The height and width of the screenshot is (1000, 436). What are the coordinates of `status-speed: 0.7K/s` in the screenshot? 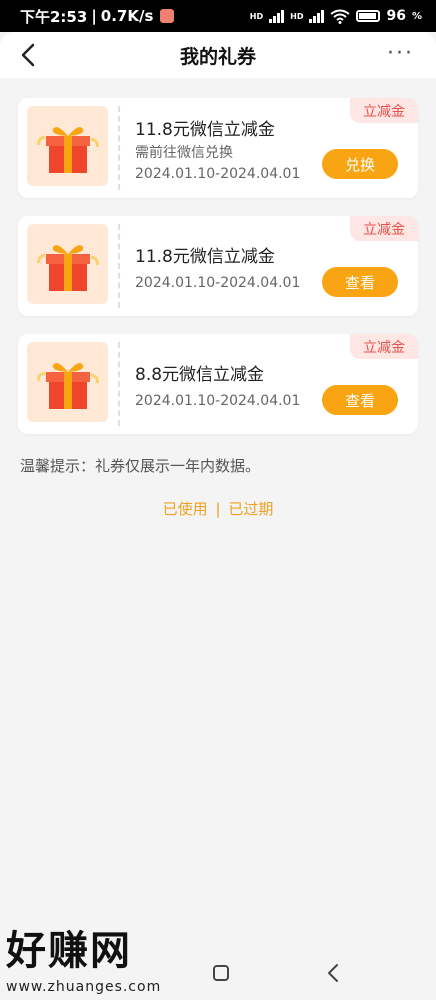 It's located at (127, 16).